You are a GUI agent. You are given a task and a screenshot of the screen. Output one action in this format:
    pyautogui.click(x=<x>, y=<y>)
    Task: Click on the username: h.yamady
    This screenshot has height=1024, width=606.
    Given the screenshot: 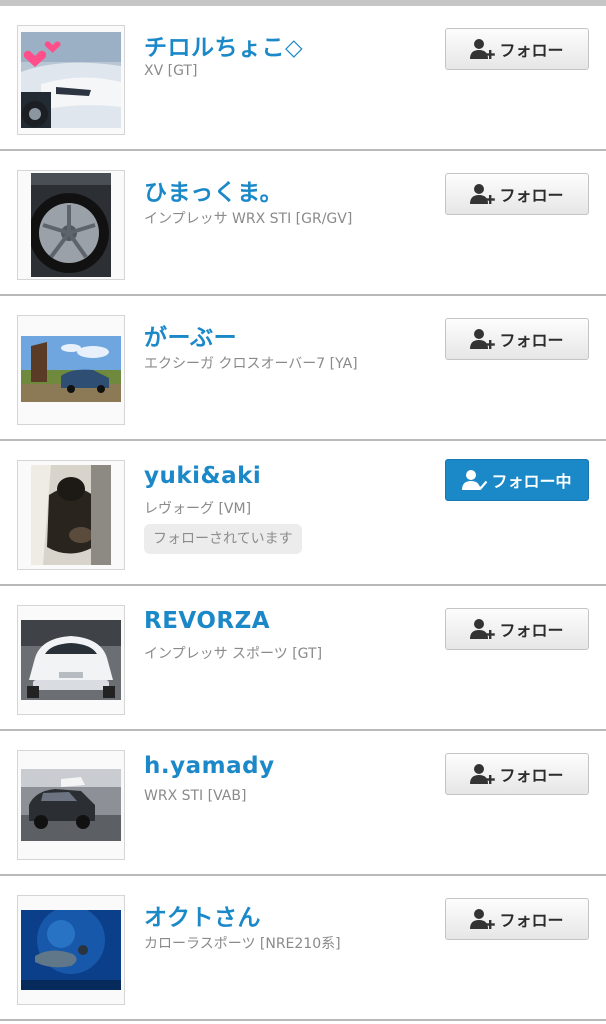 What is the action you would take?
    pyautogui.click(x=209, y=766)
    